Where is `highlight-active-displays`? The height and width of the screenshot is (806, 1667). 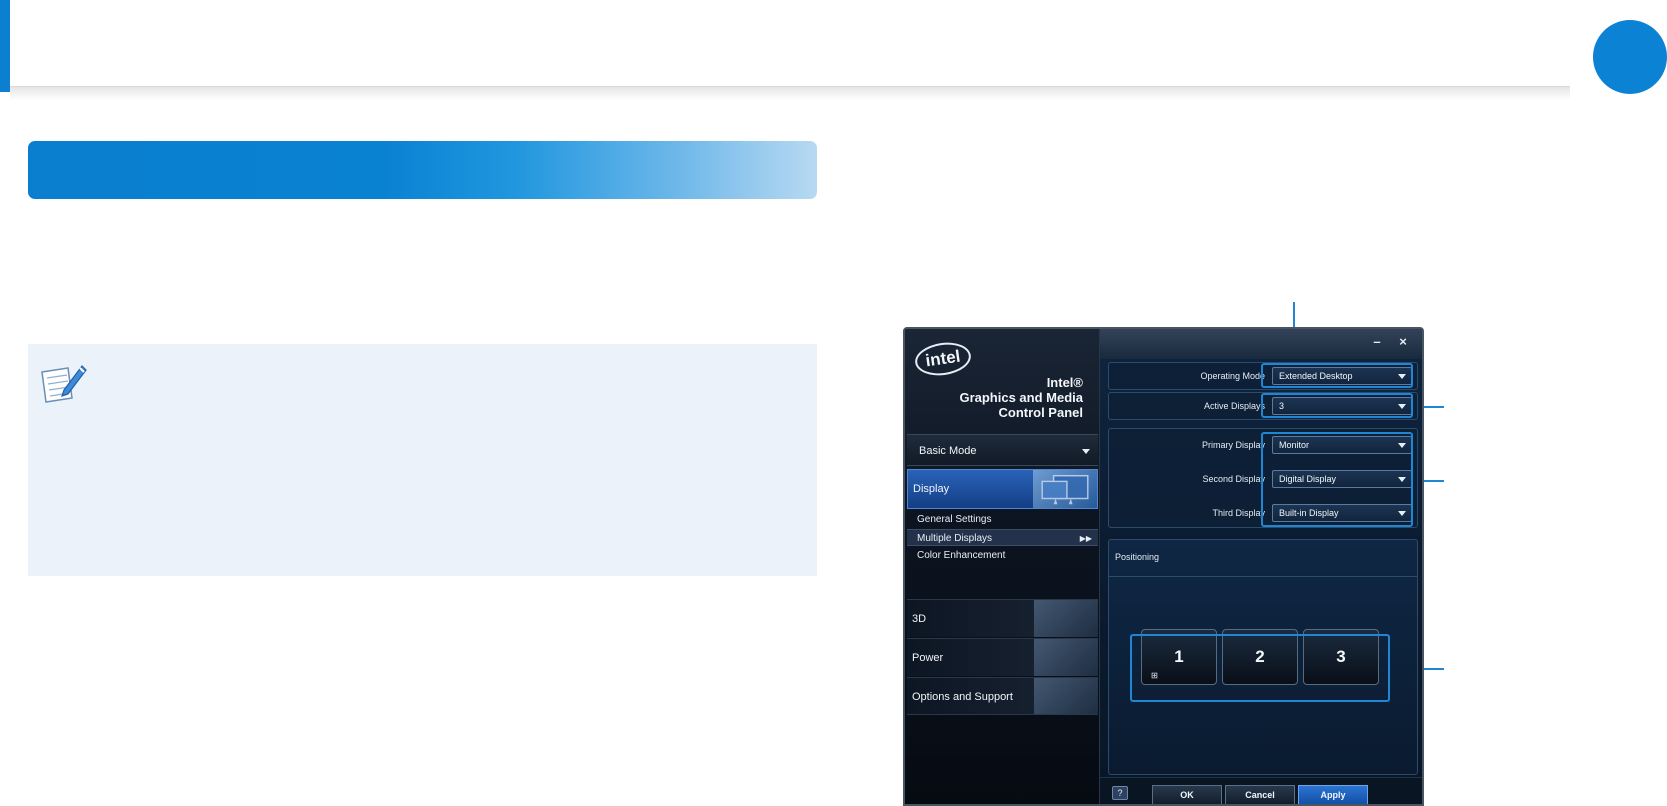 highlight-active-displays is located at coordinates (1337, 405).